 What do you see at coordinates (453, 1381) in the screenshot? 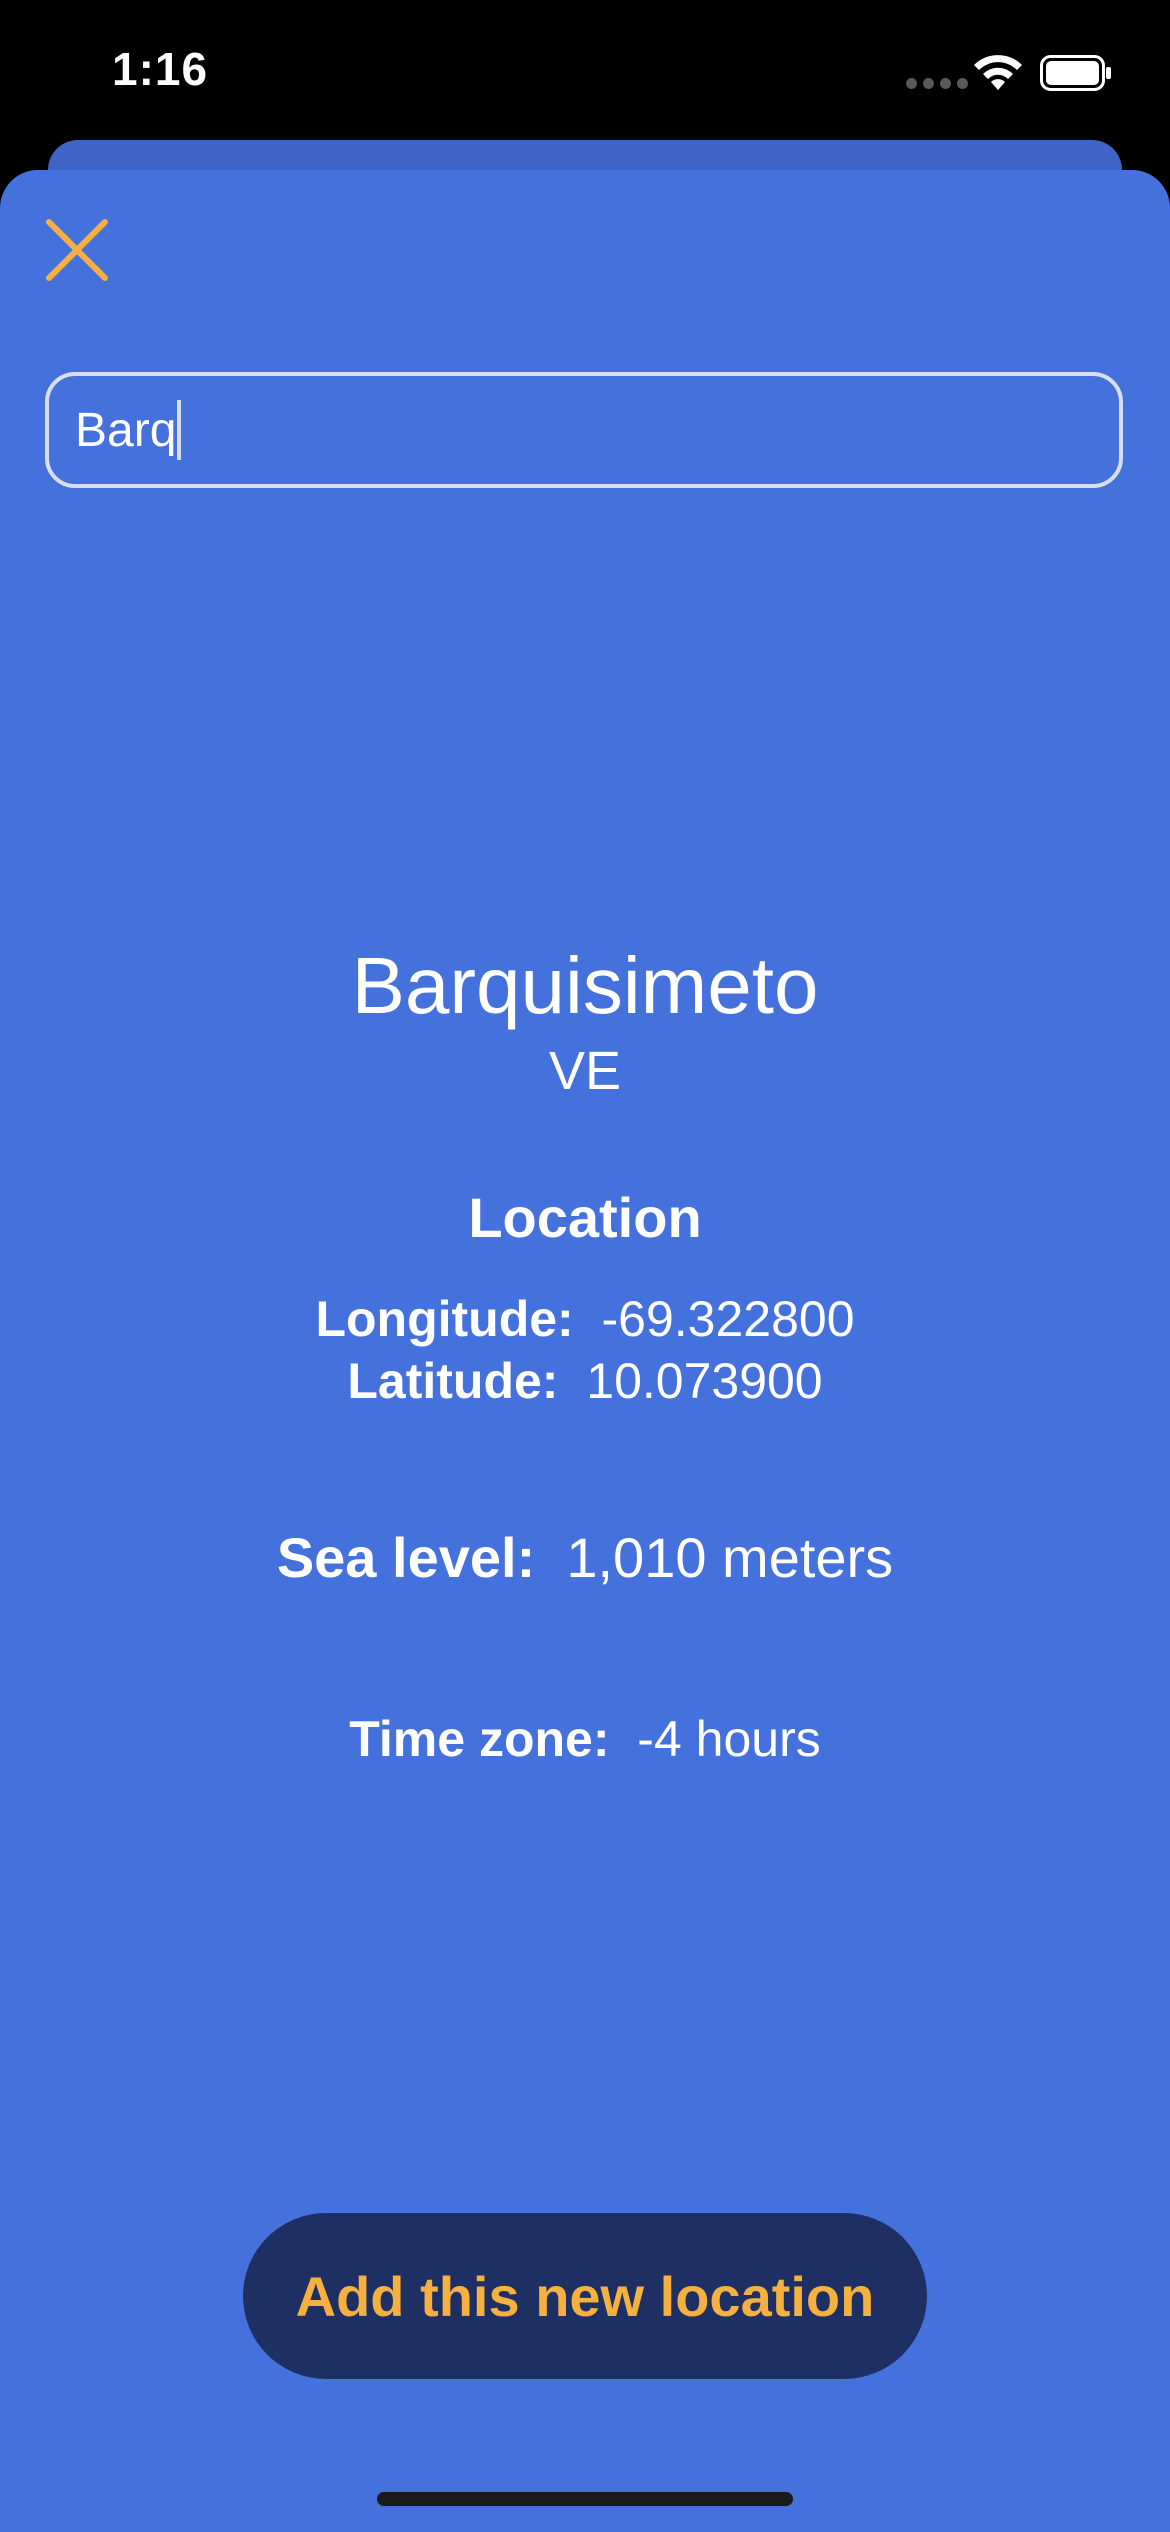
I see `latitude-label: Latitude:` at bounding box center [453, 1381].